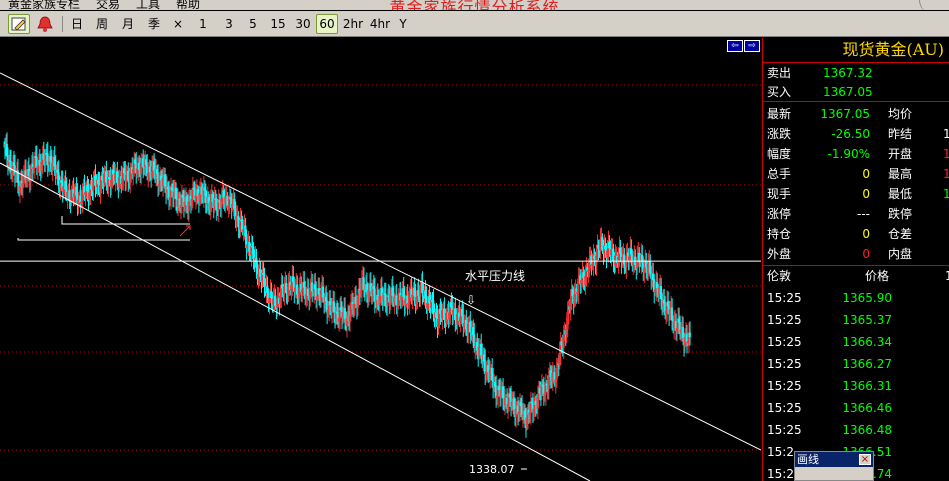 Image resolution: width=949 pixels, height=481 pixels. What do you see at coordinates (403, 24) in the screenshot?
I see `period-button: Y` at bounding box center [403, 24].